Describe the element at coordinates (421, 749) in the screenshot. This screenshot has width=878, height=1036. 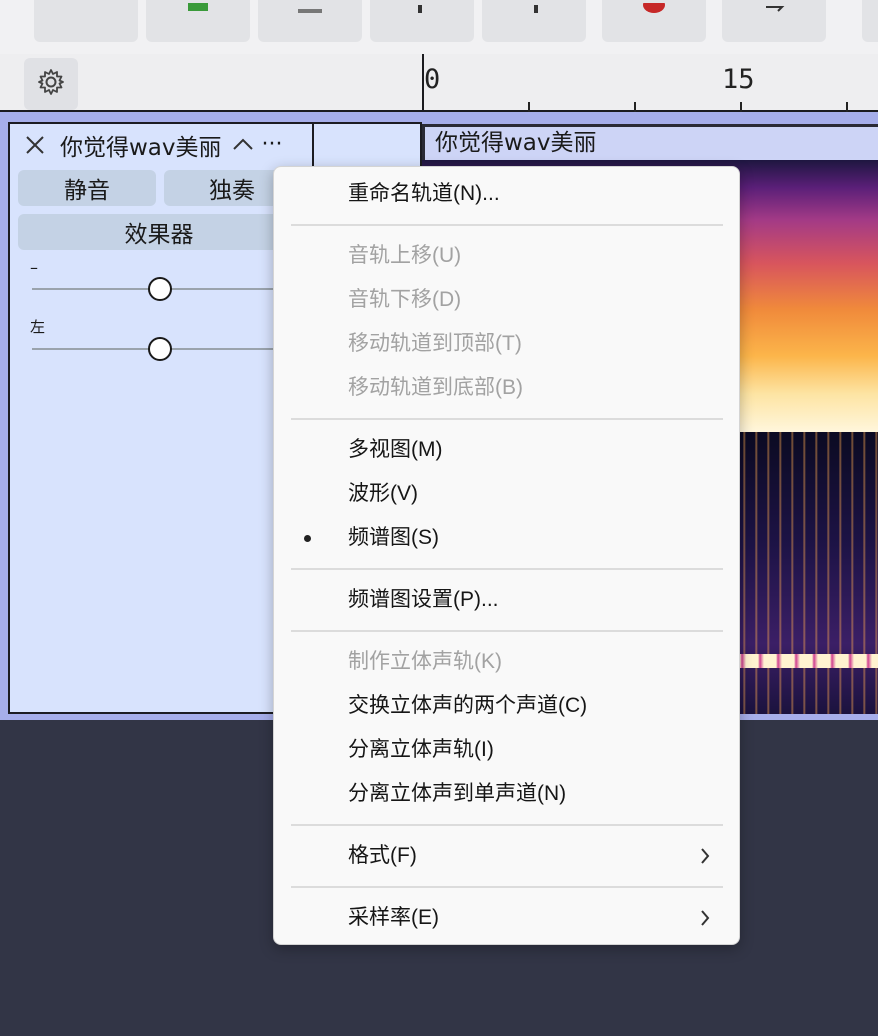
I see `menu-item-label: 分离立体声轨(I)` at that location.